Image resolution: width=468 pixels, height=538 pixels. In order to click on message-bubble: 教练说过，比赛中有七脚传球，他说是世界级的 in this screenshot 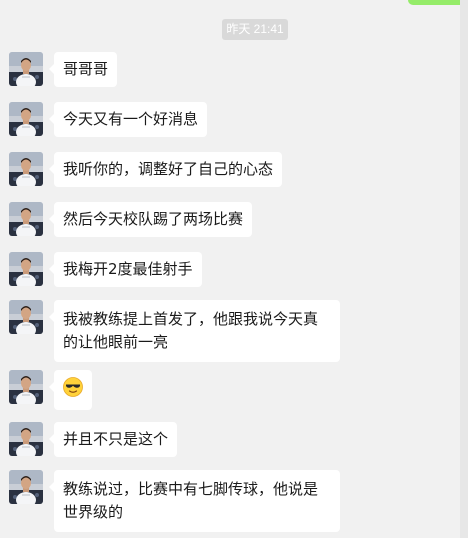, I will do `click(194, 501)`.